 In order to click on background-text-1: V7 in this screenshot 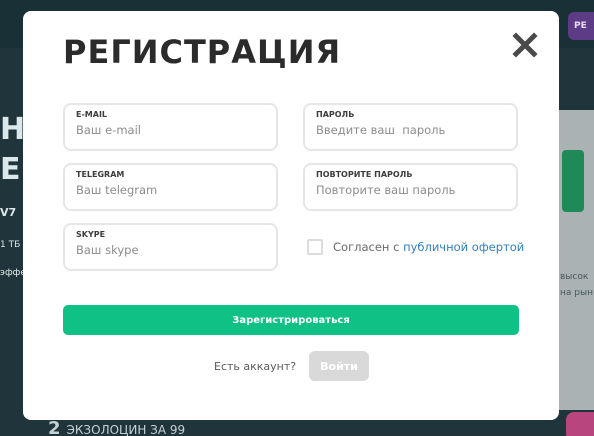, I will do `click(8, 212)`.